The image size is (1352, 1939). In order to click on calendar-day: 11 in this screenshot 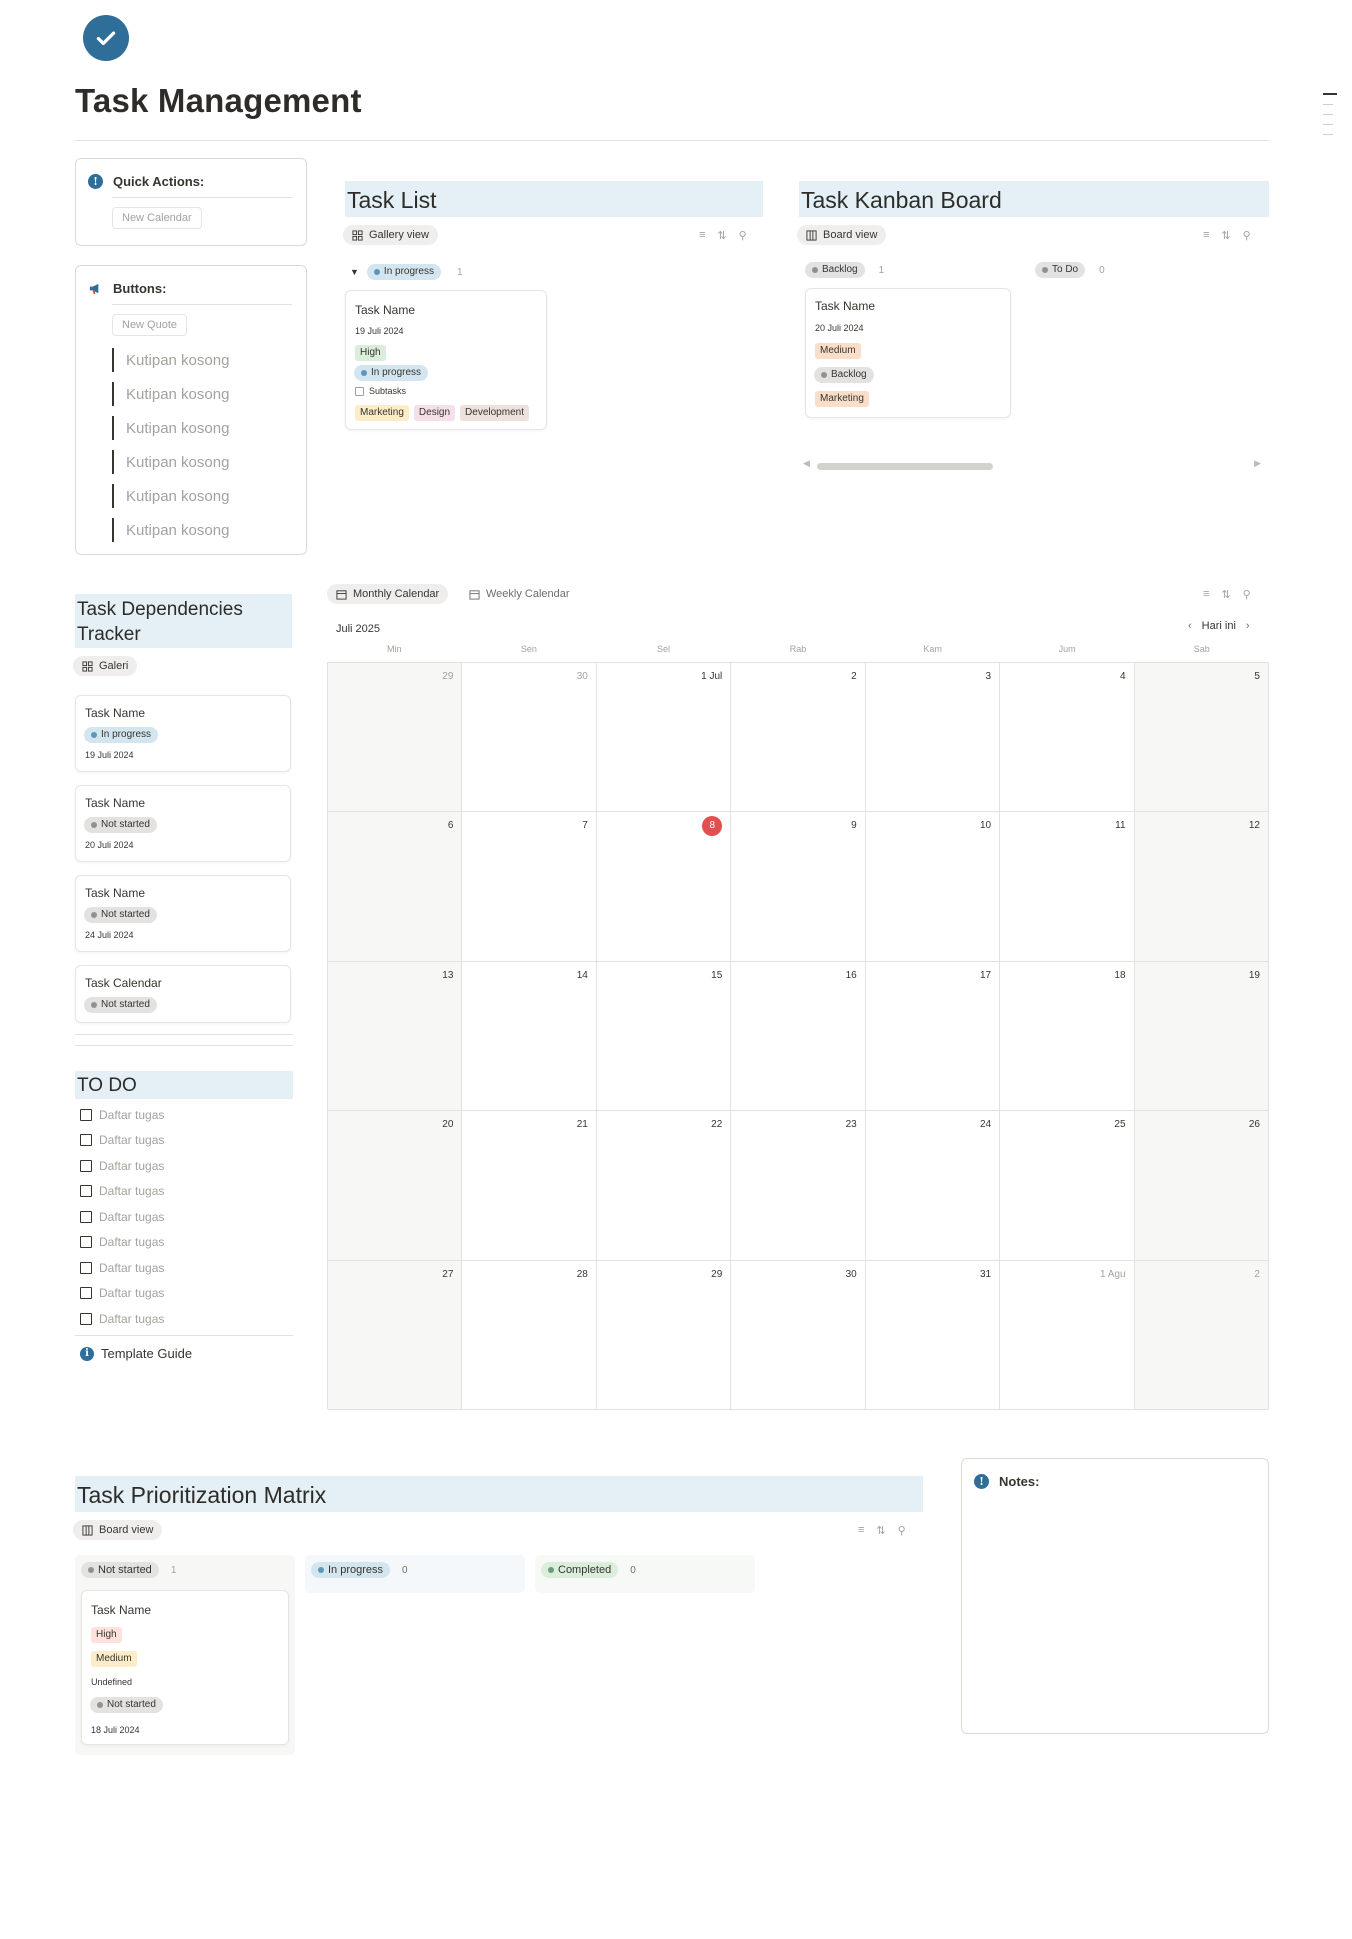, I will do `click(1067, 887)`.